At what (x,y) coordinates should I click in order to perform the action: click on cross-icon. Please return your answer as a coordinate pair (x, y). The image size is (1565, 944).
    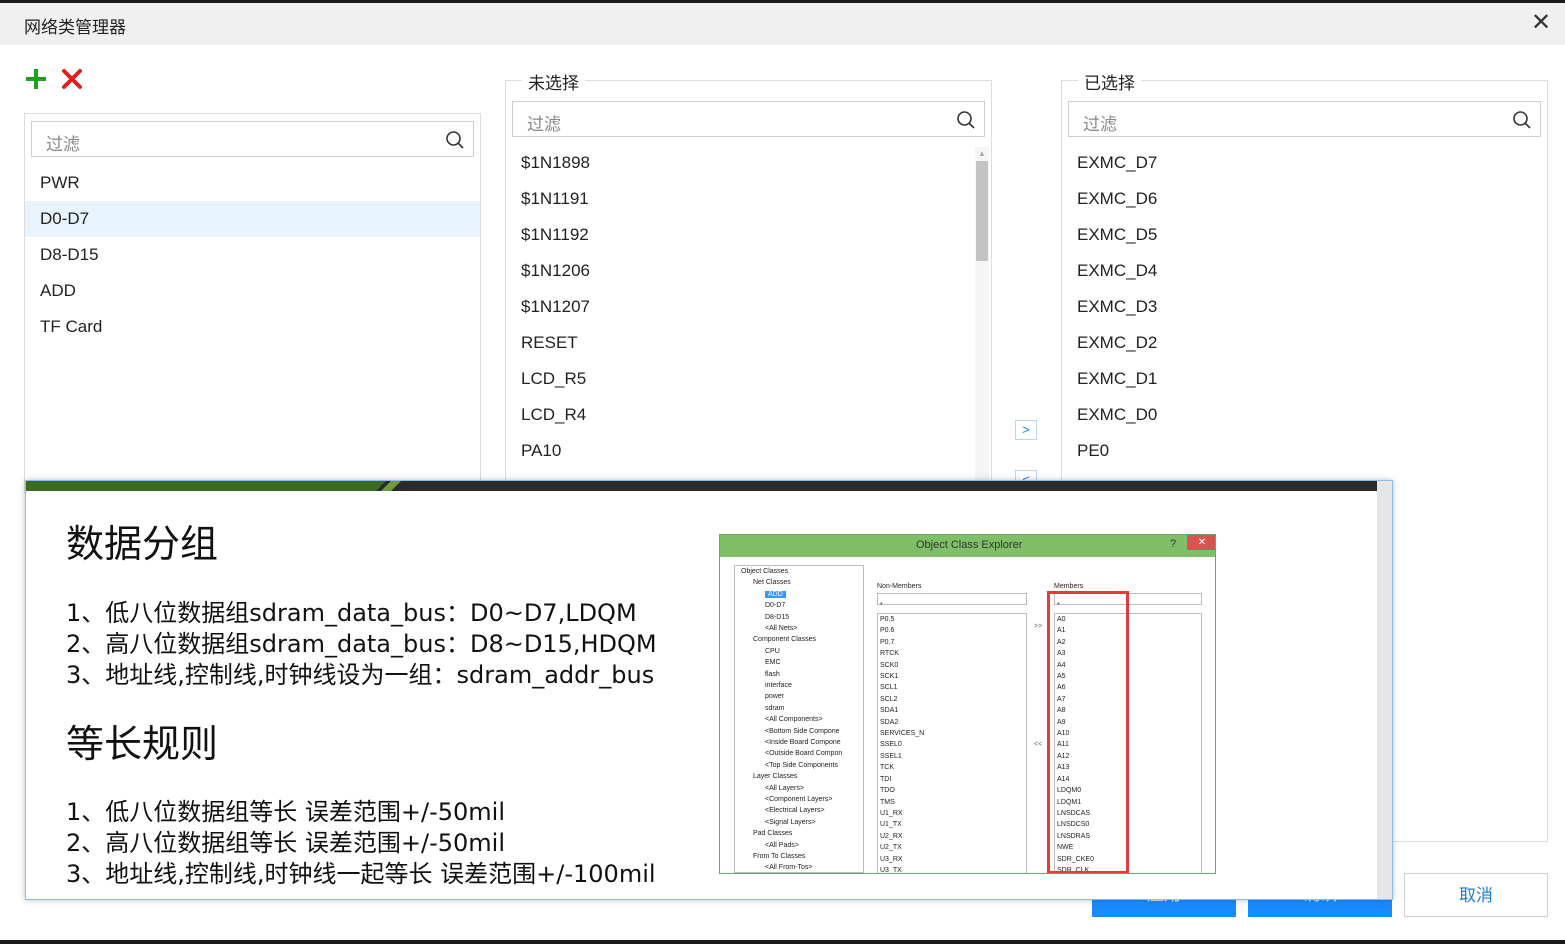
    Looking at the image, I should click on (72, 79).